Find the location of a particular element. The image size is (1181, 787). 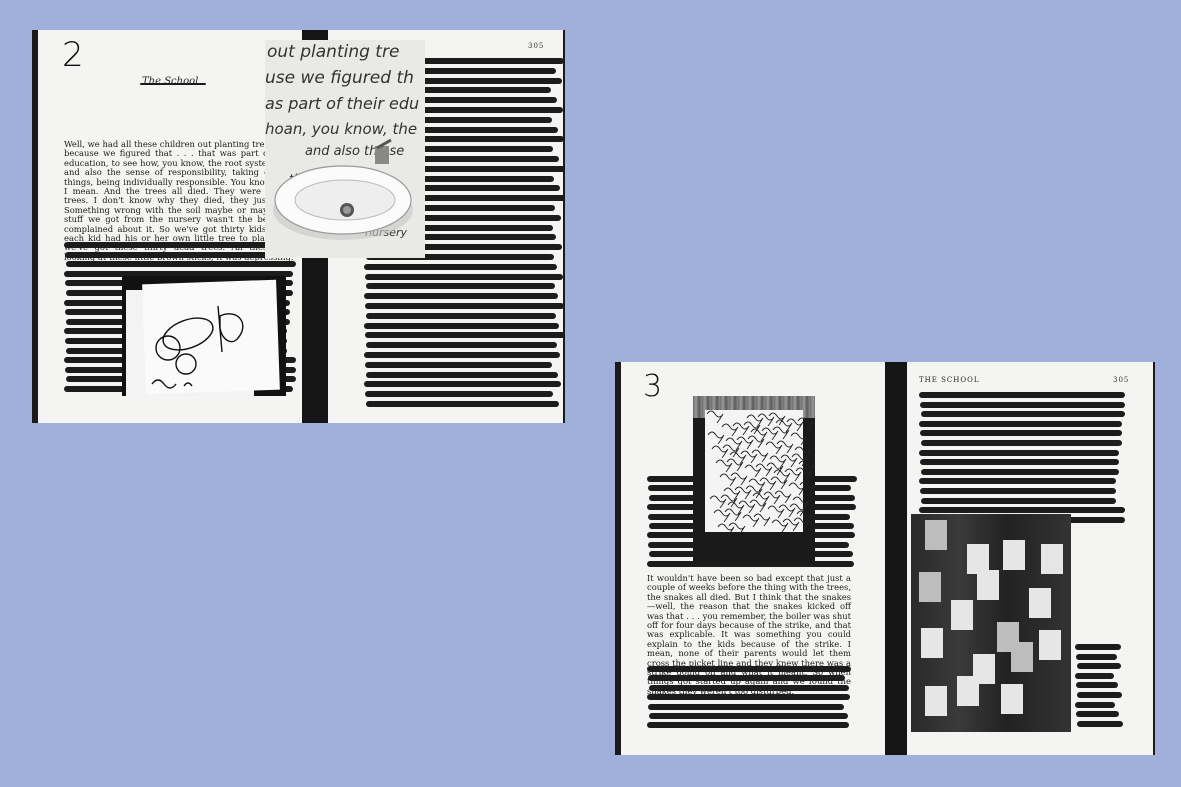

chapter-title: The School is located at coordinates (170, 81).